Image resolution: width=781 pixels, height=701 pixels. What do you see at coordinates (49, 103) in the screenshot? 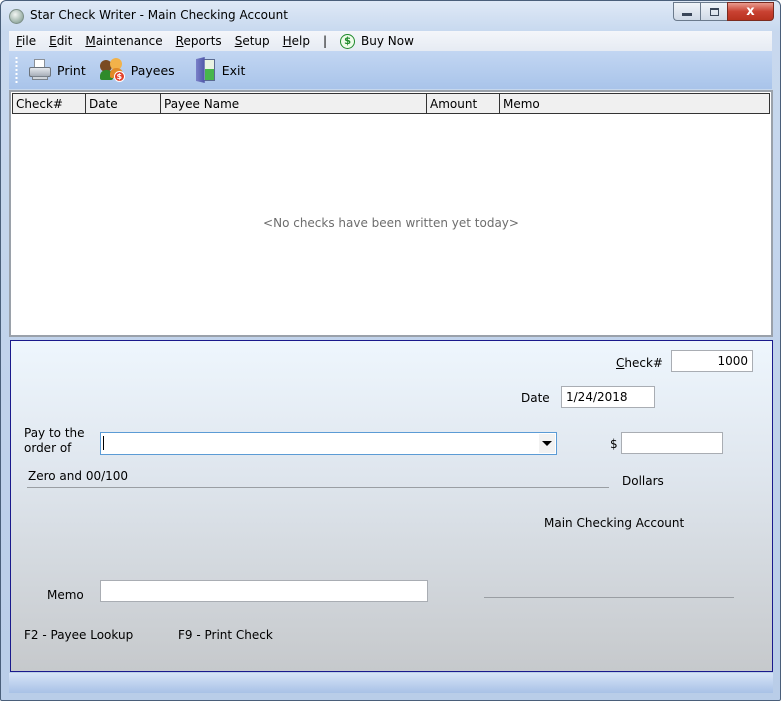
I see `column-header-check-number: Check#` at bounding box center [49, 103].